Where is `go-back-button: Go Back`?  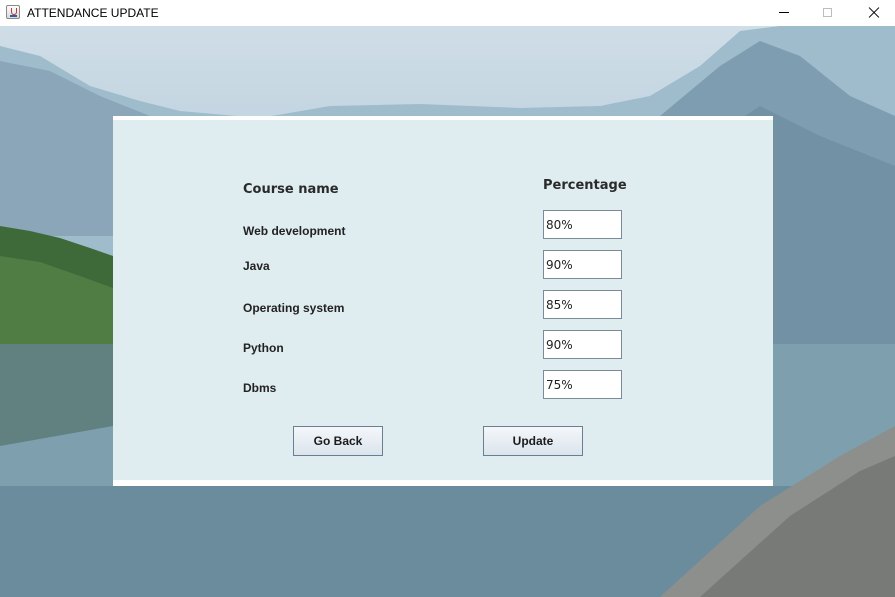 go-back-button: Go Back is located at coordinates (338, 441).